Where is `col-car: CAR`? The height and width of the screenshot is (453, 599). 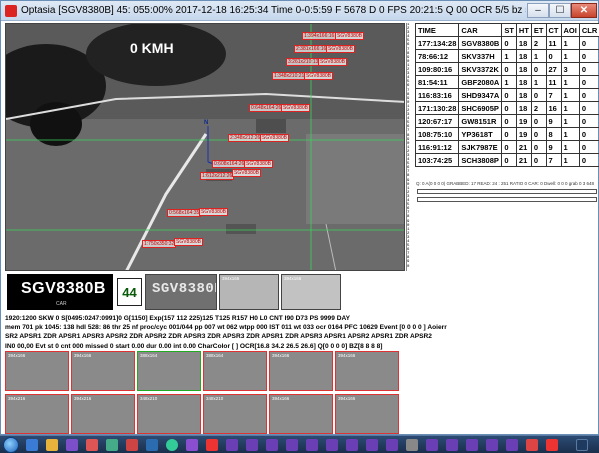 col-car: CAR is located at coordinates (480, 30).